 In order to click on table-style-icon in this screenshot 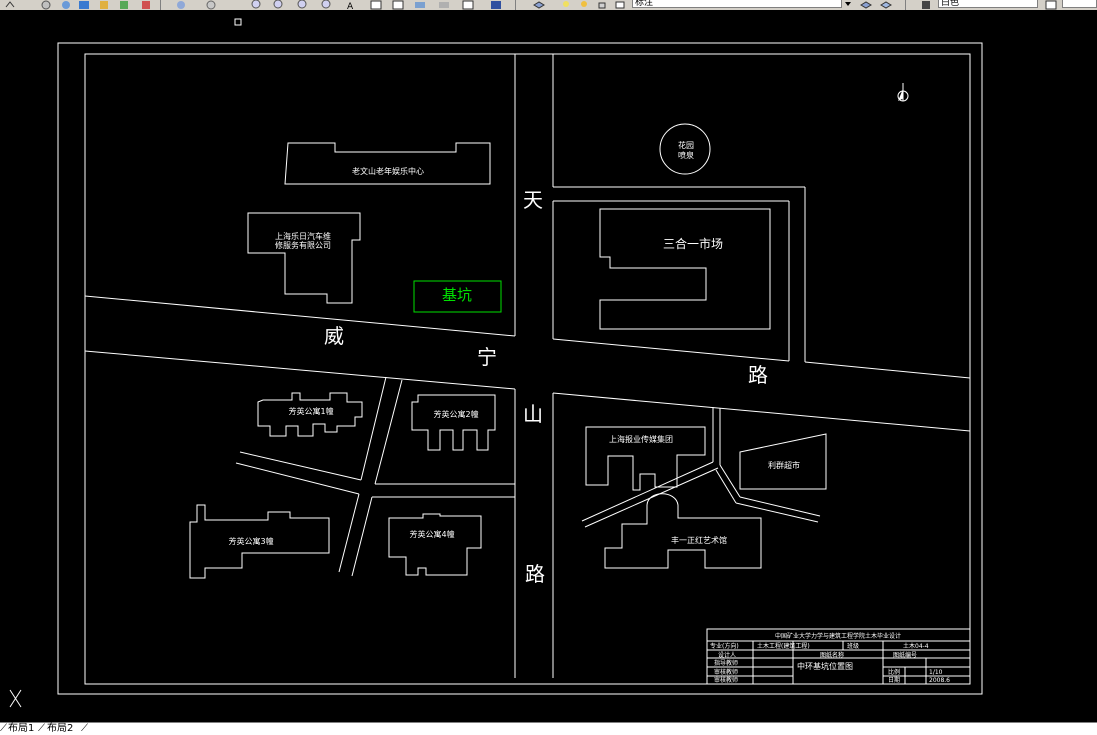, I will do `click(398, 5)`.